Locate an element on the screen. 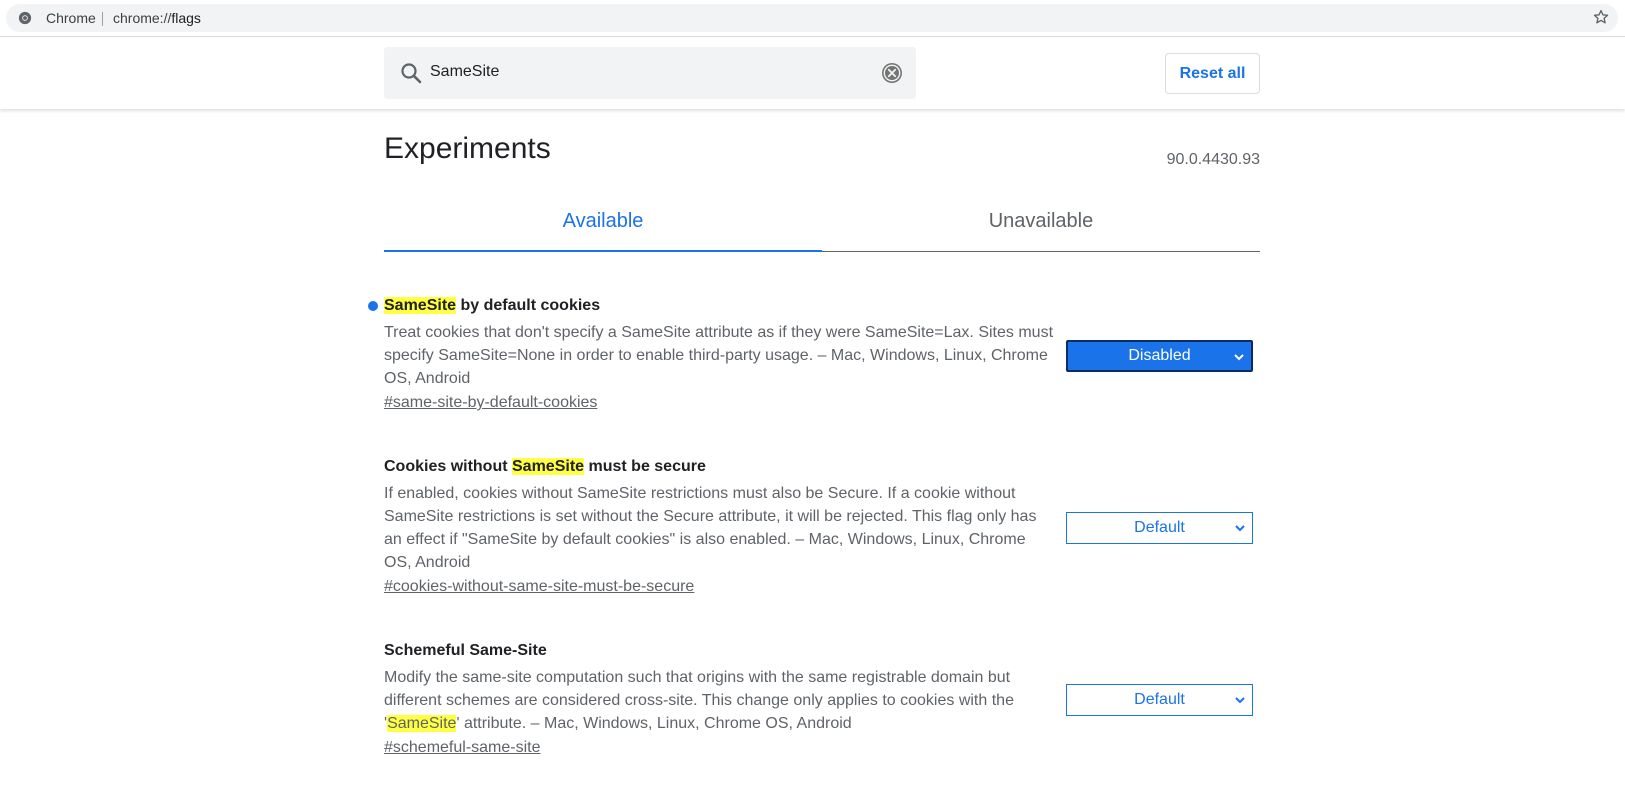  title-pre: Schemeful Same-Site is located at coordinates (465, 650).